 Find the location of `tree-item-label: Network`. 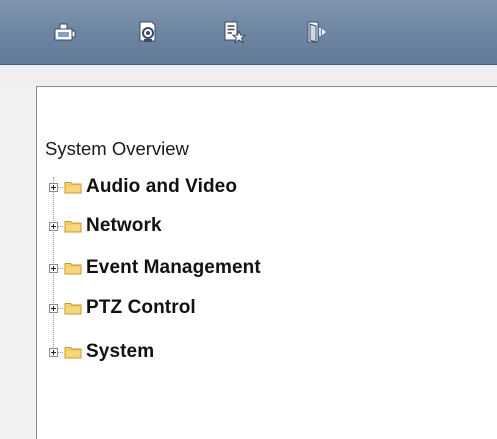

tree-item-label: Network is located at coordinates (124, 225).